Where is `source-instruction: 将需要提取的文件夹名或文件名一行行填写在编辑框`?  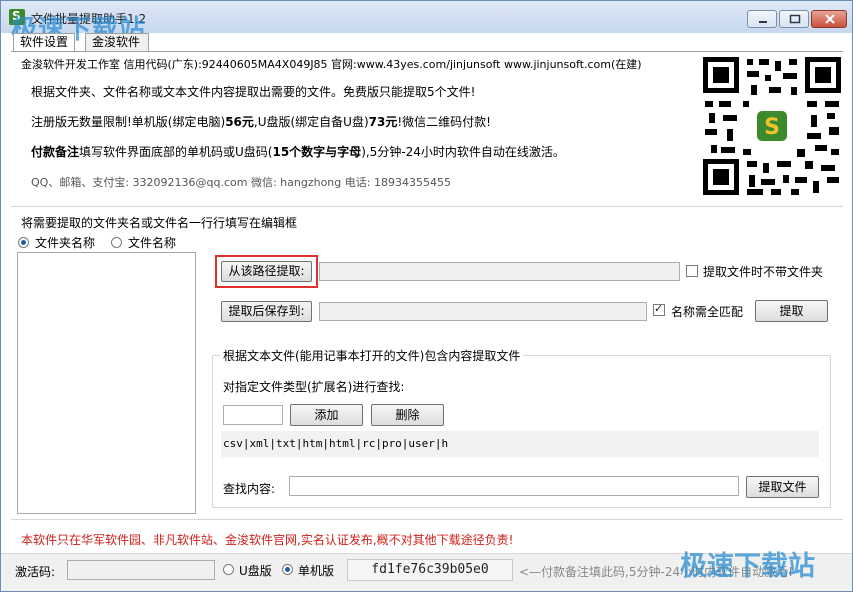
source-instruction: 将需要提取的文件夹名或文件名一行行填写在编辑框 is located at coordinates (159, 223).